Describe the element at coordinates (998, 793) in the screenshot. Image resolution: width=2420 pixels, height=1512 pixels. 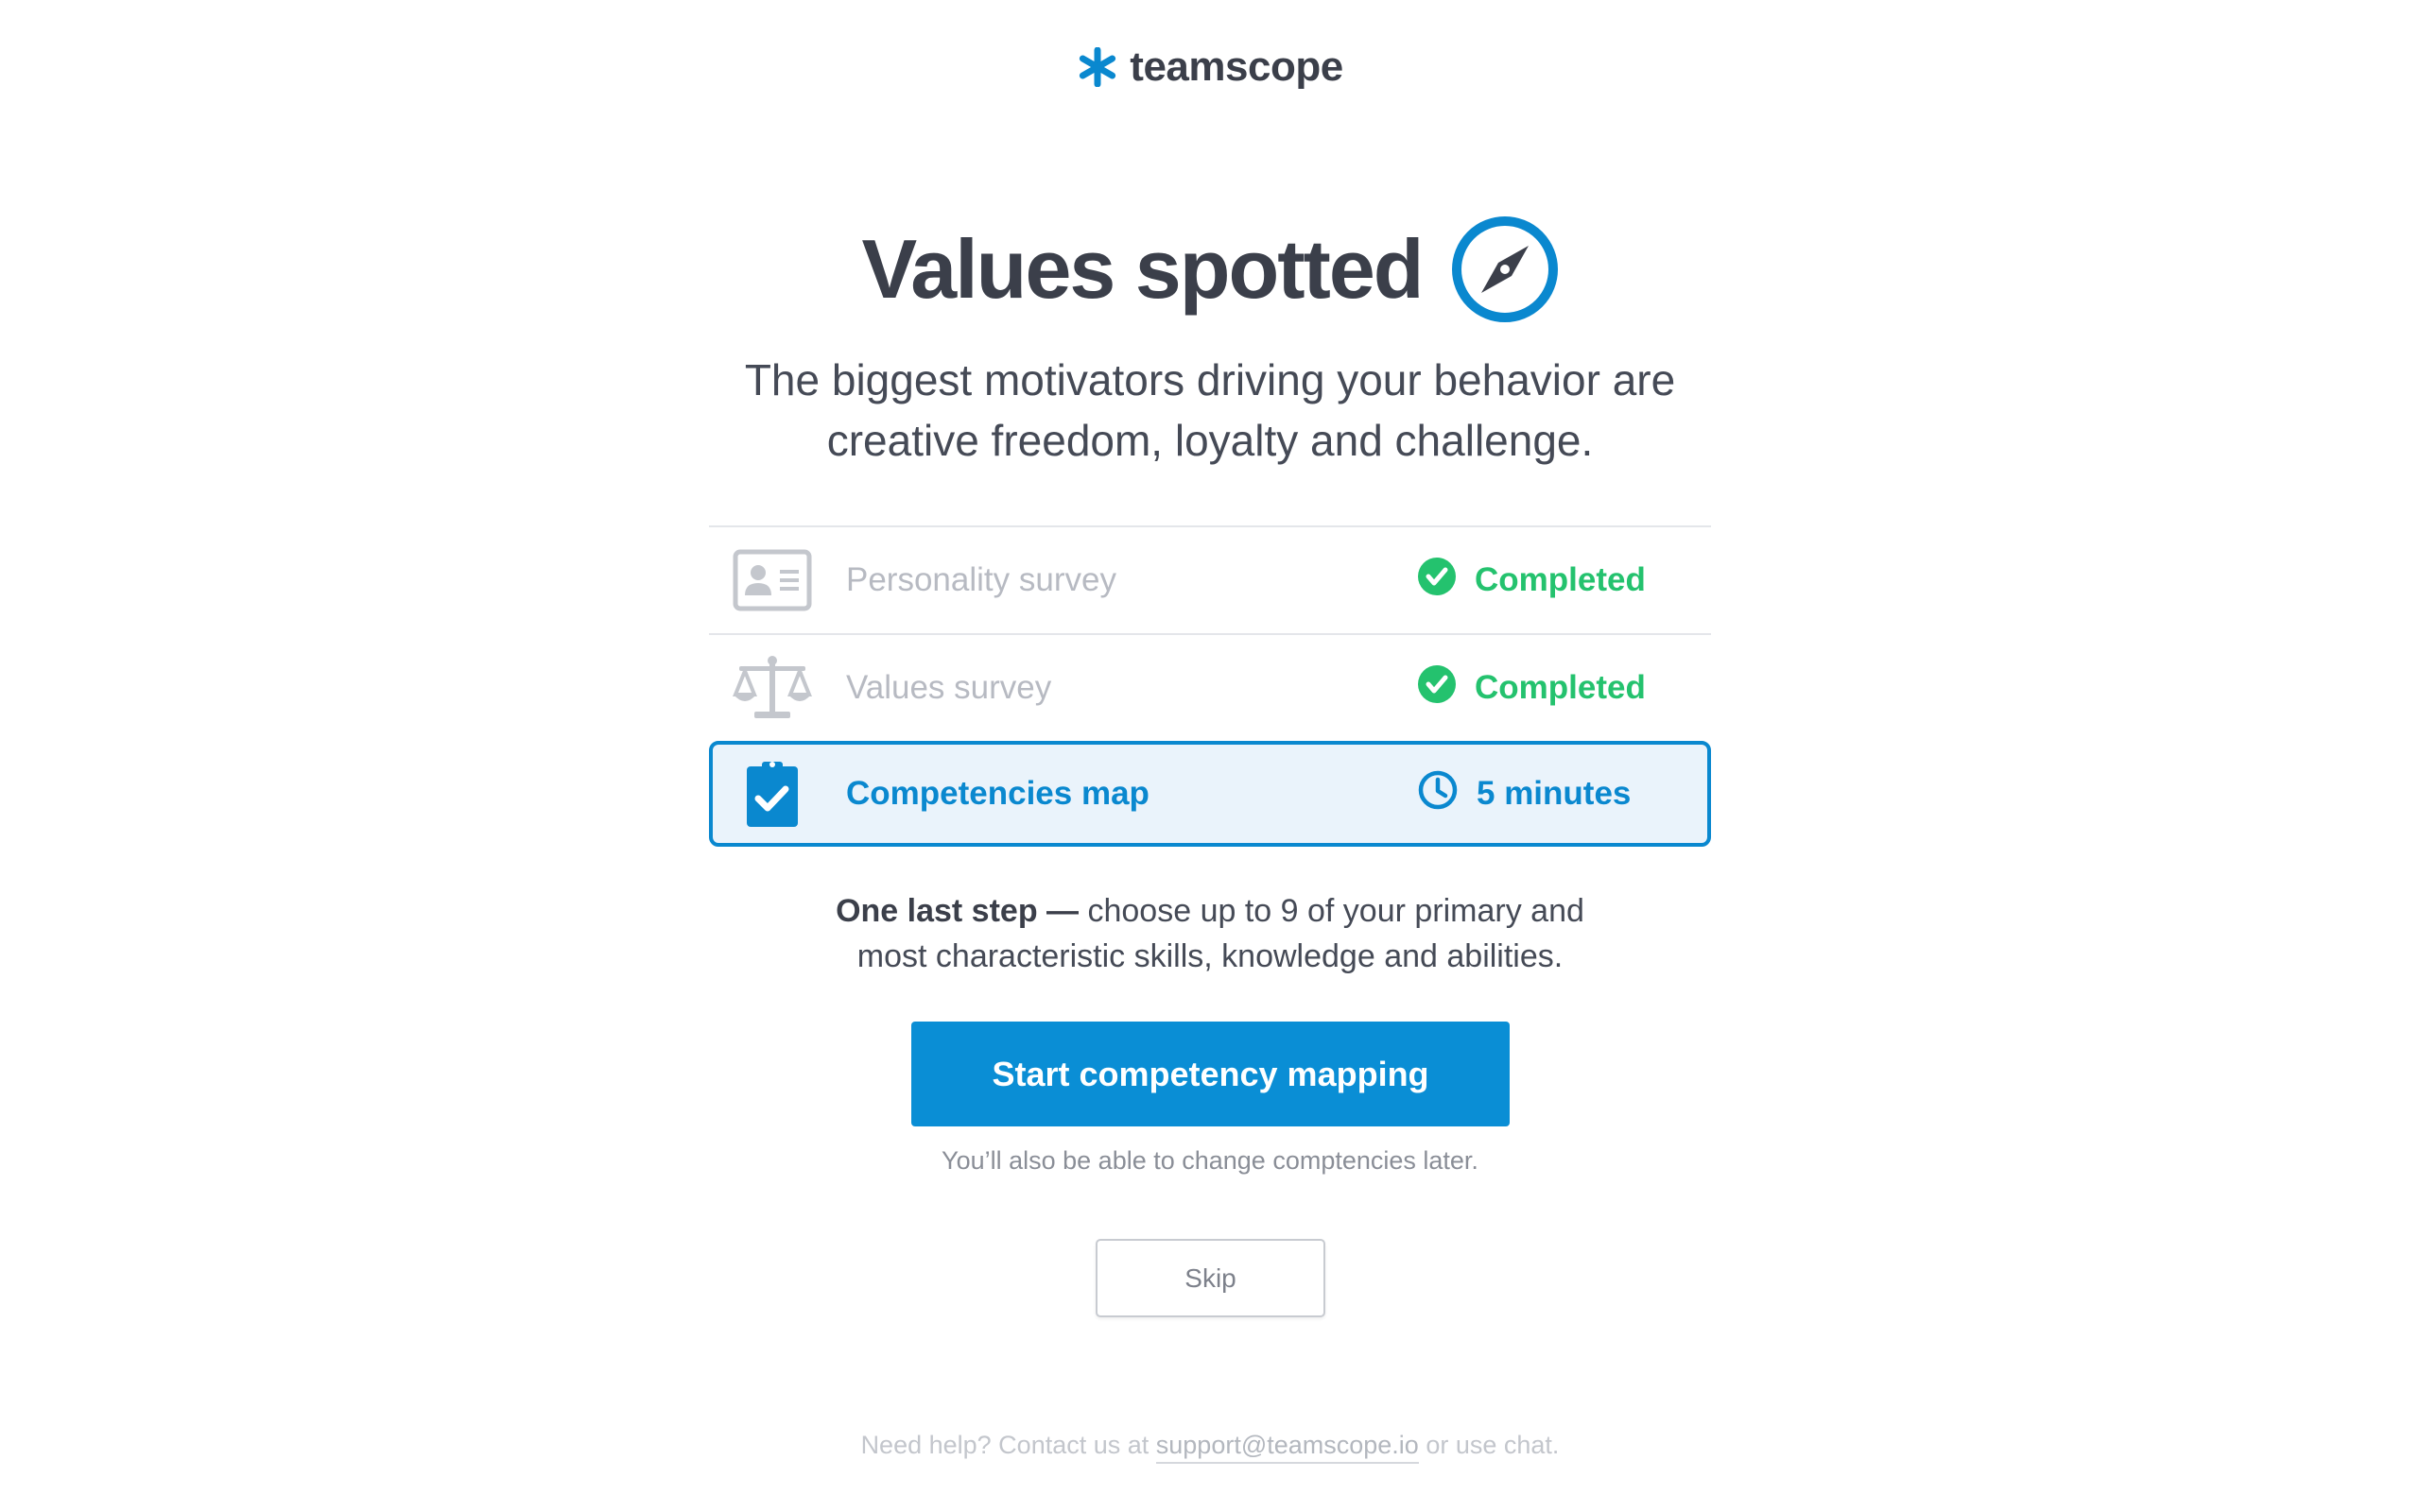
I see `step-label: Competencies map` at that location.